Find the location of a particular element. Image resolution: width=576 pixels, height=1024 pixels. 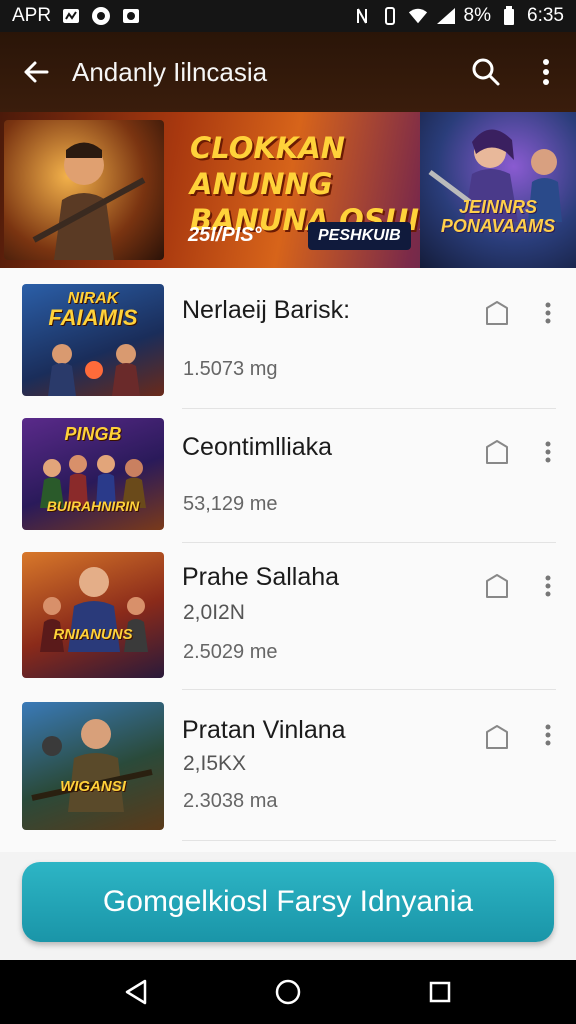

status-left: APR is located at coordinates (76, 16).